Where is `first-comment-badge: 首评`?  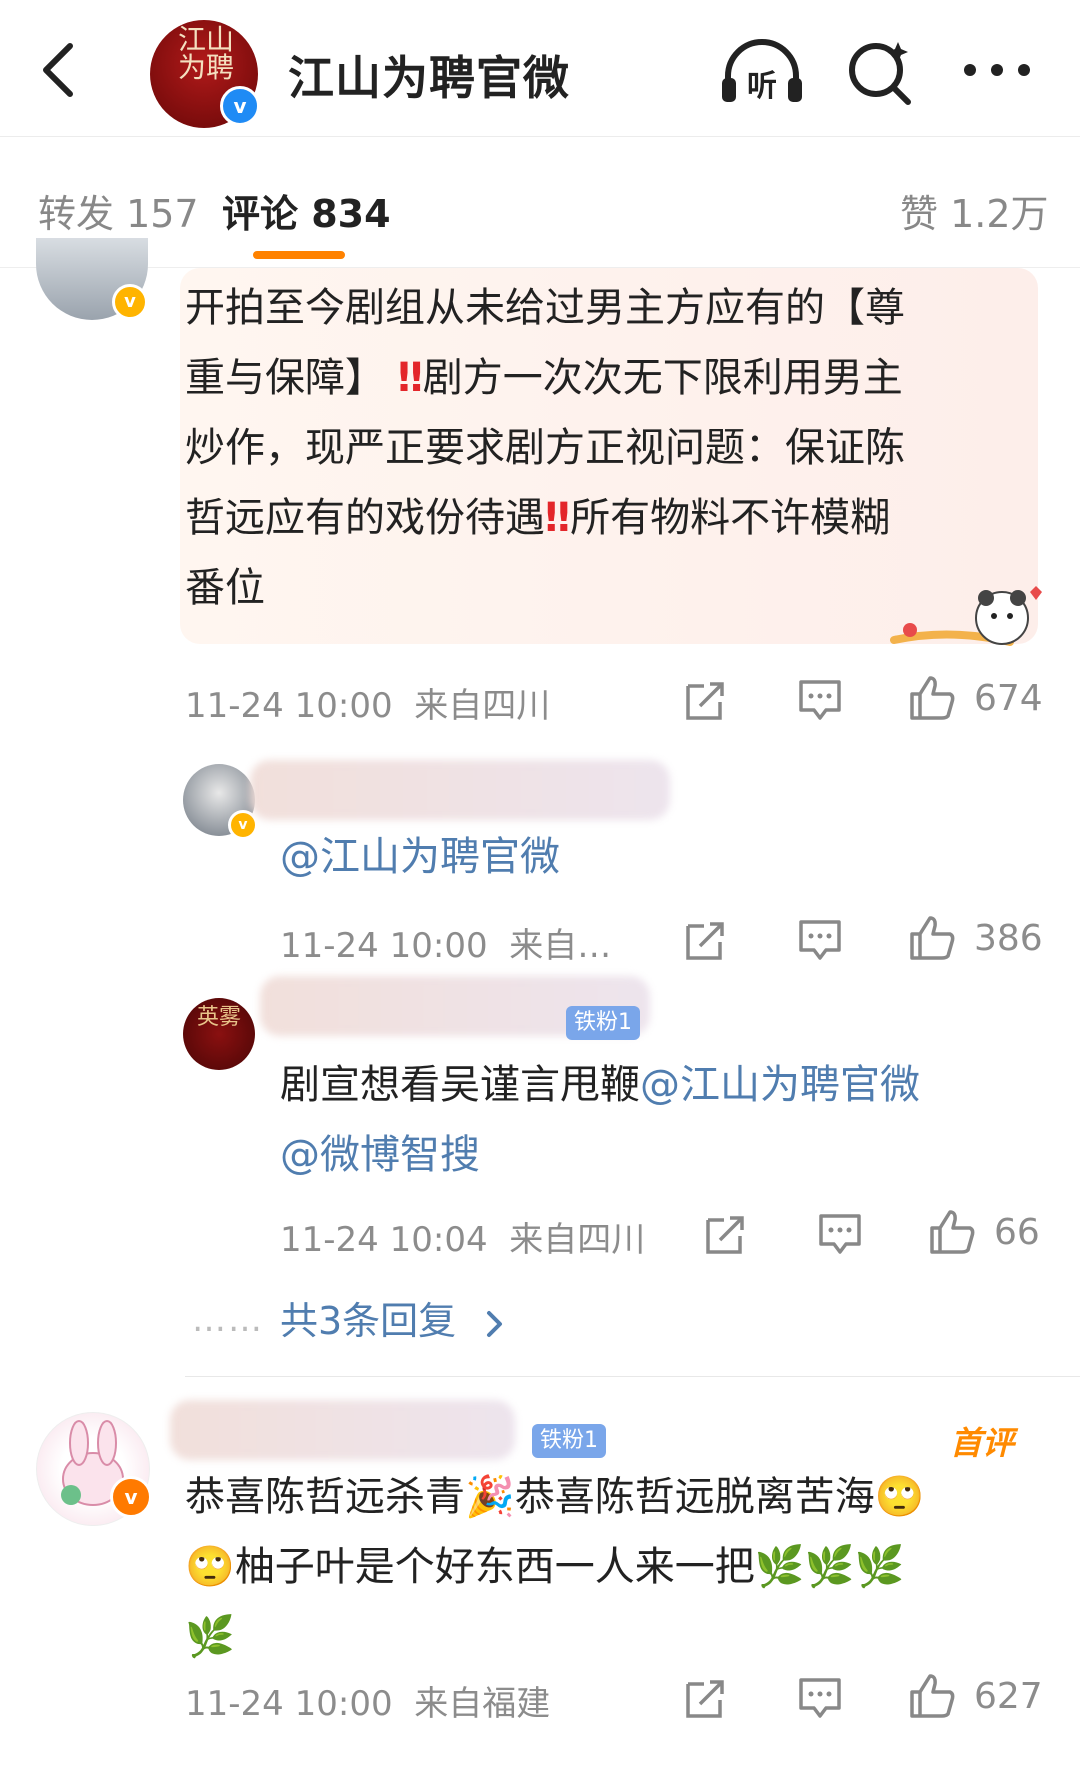 first-comment-badge: 首评 is located at coordinates (982, 1443).